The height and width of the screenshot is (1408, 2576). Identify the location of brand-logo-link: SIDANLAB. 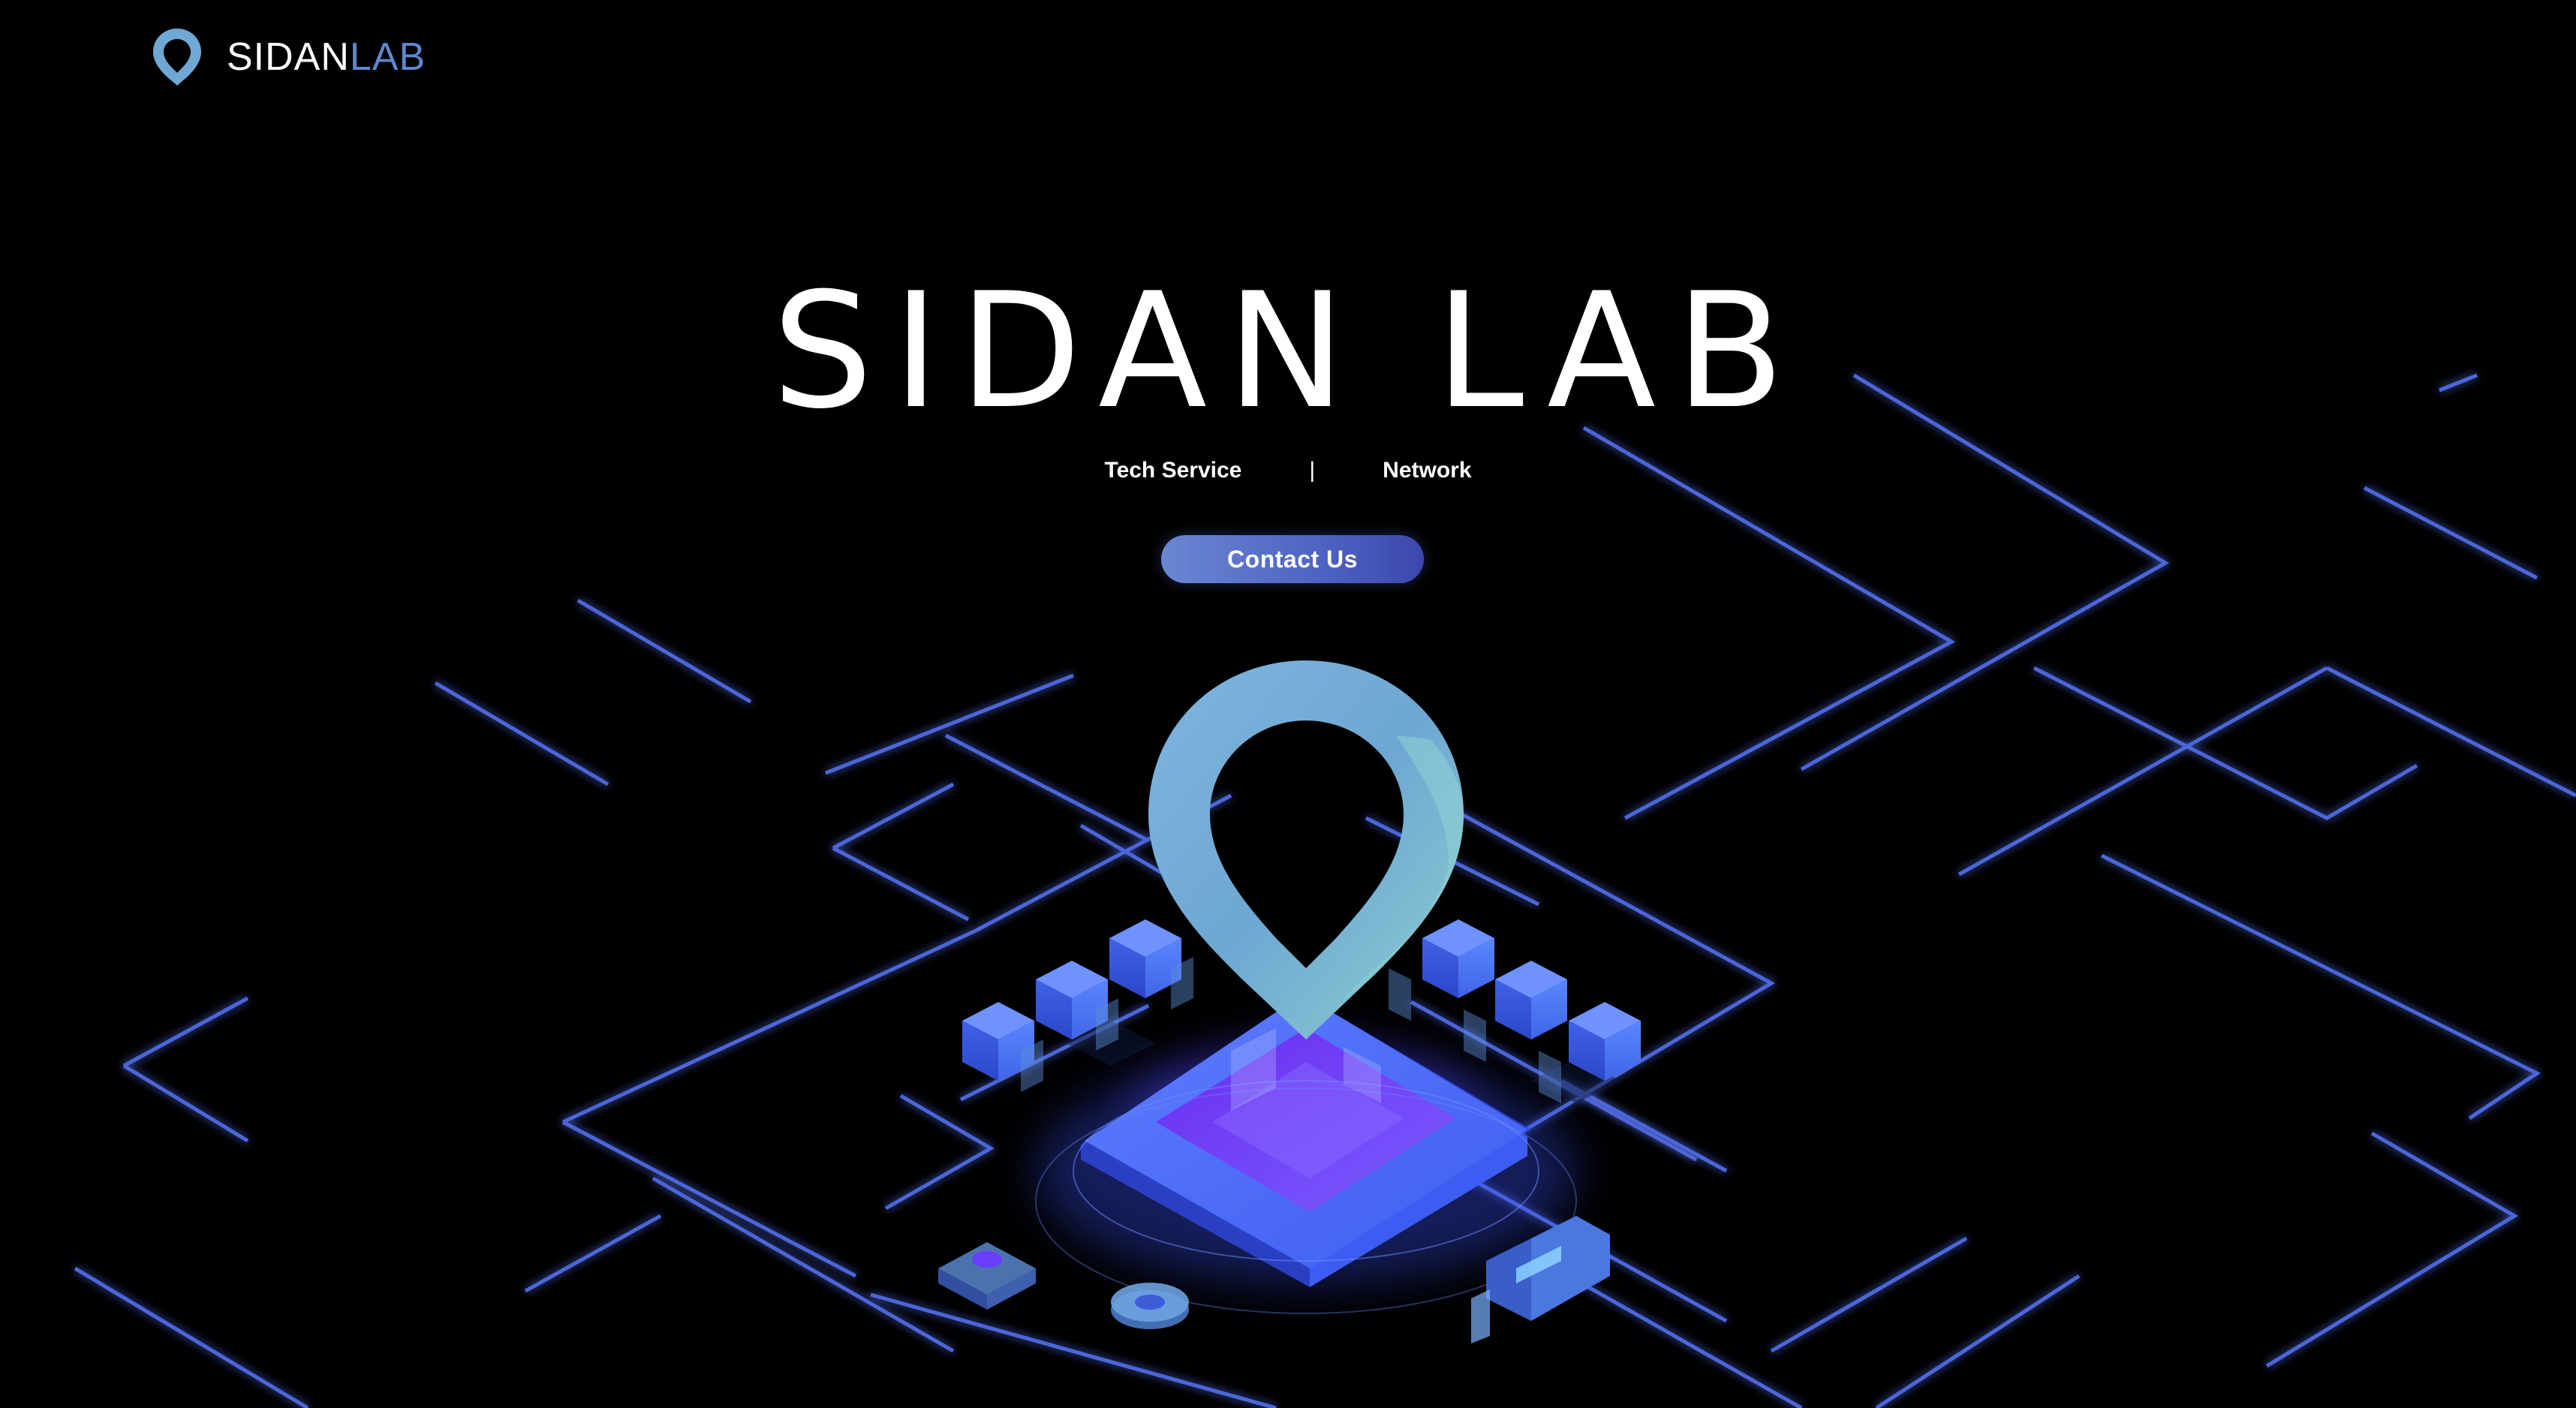
(288, 57).